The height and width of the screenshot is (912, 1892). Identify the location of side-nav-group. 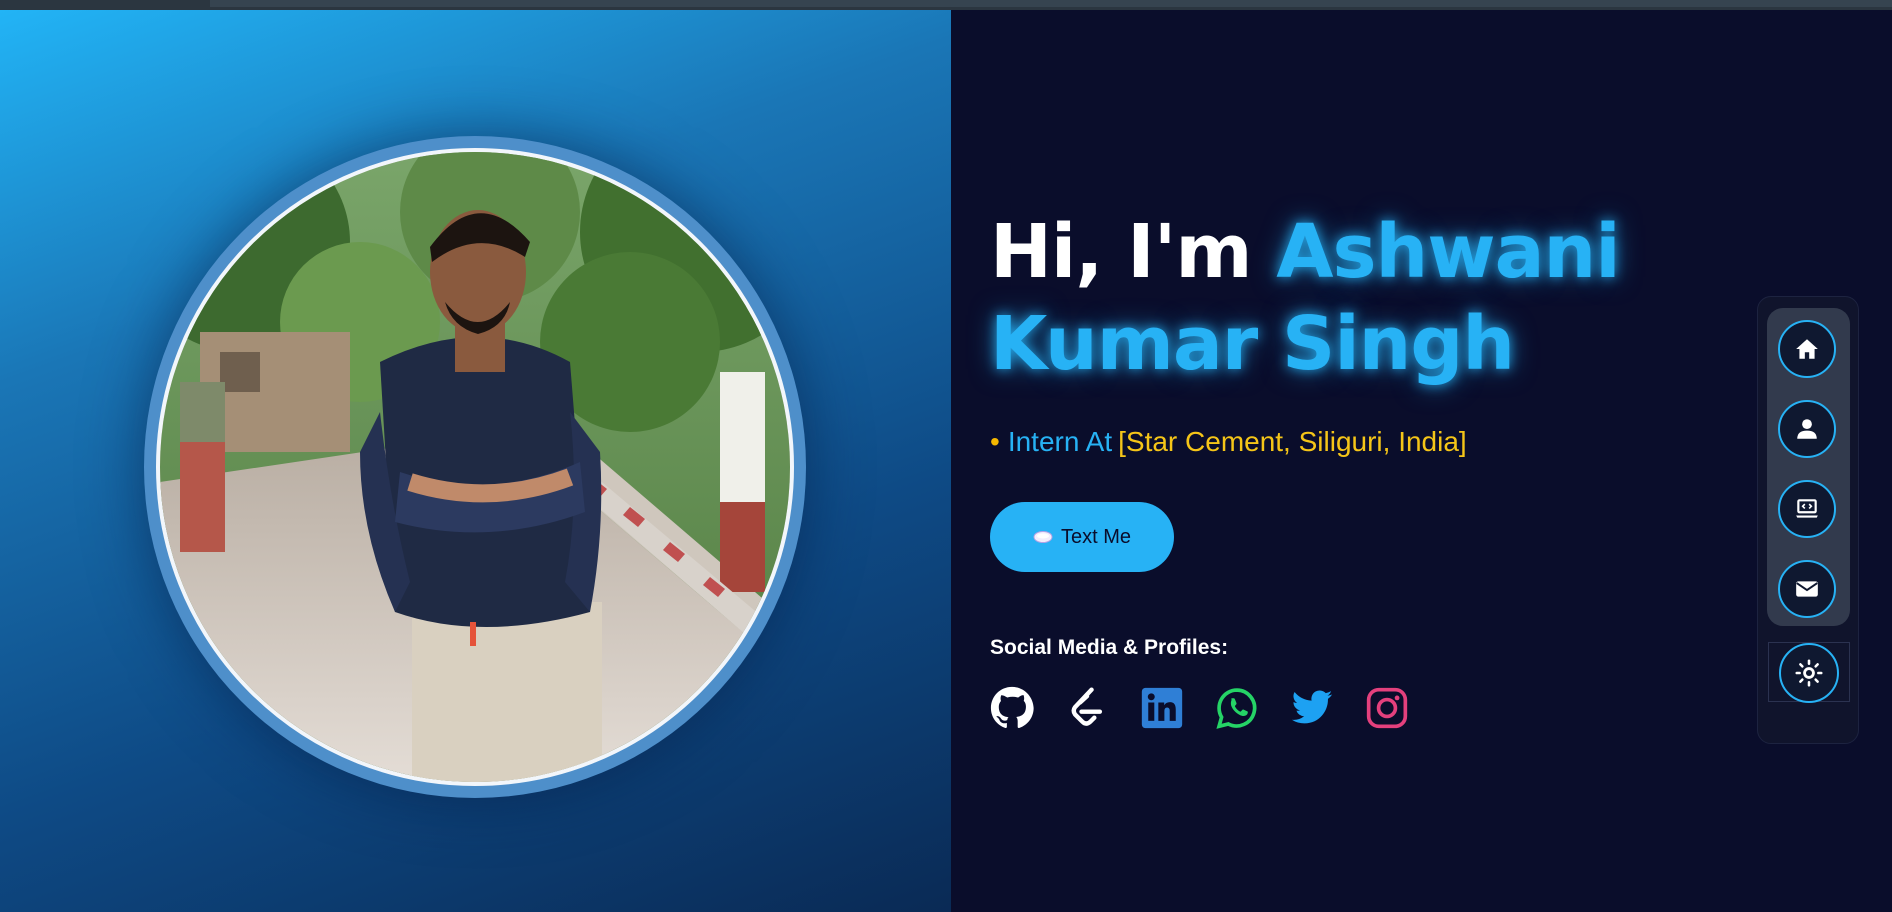
(1808, 467).